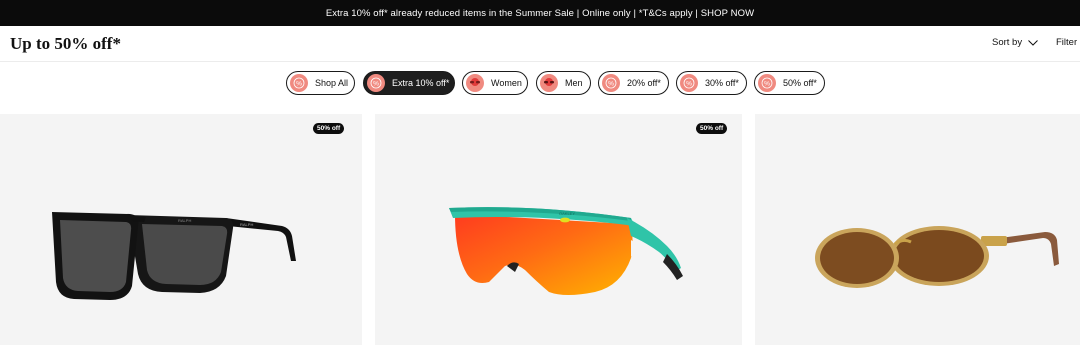 This screenshot has height=345, width=1080. What do you see at coordinates (1068, 42) in the screenshot?
I see `filter-by-button: Filter b` at bounding box center [1068, 42].